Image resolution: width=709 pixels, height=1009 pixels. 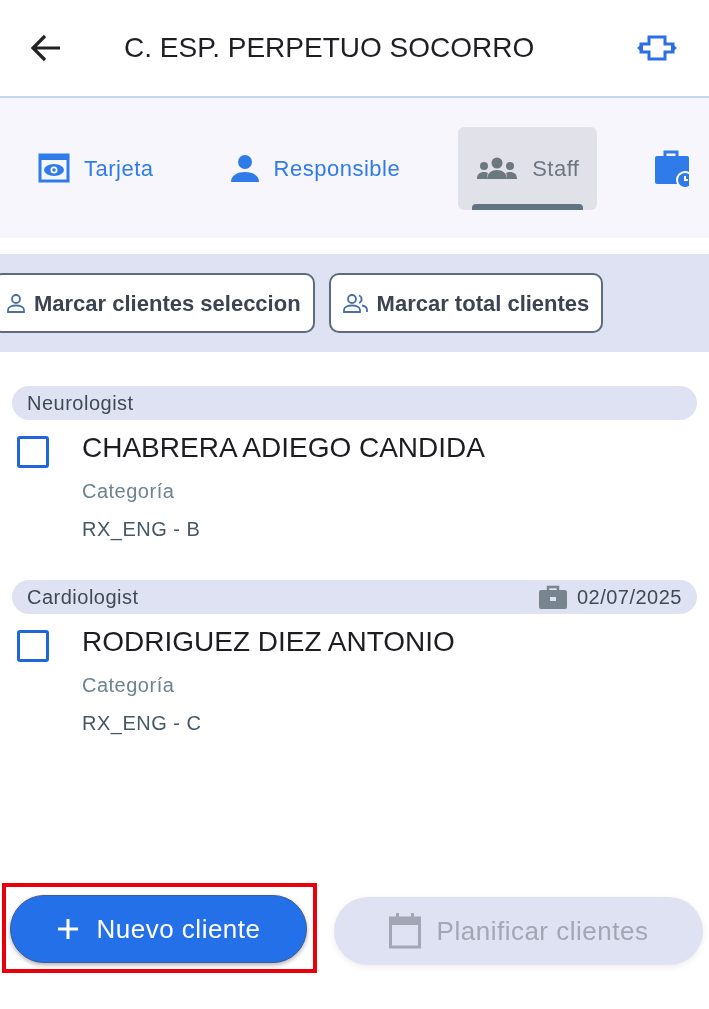 I want to click on back-arrow-icon, so click(x=46, y=48).